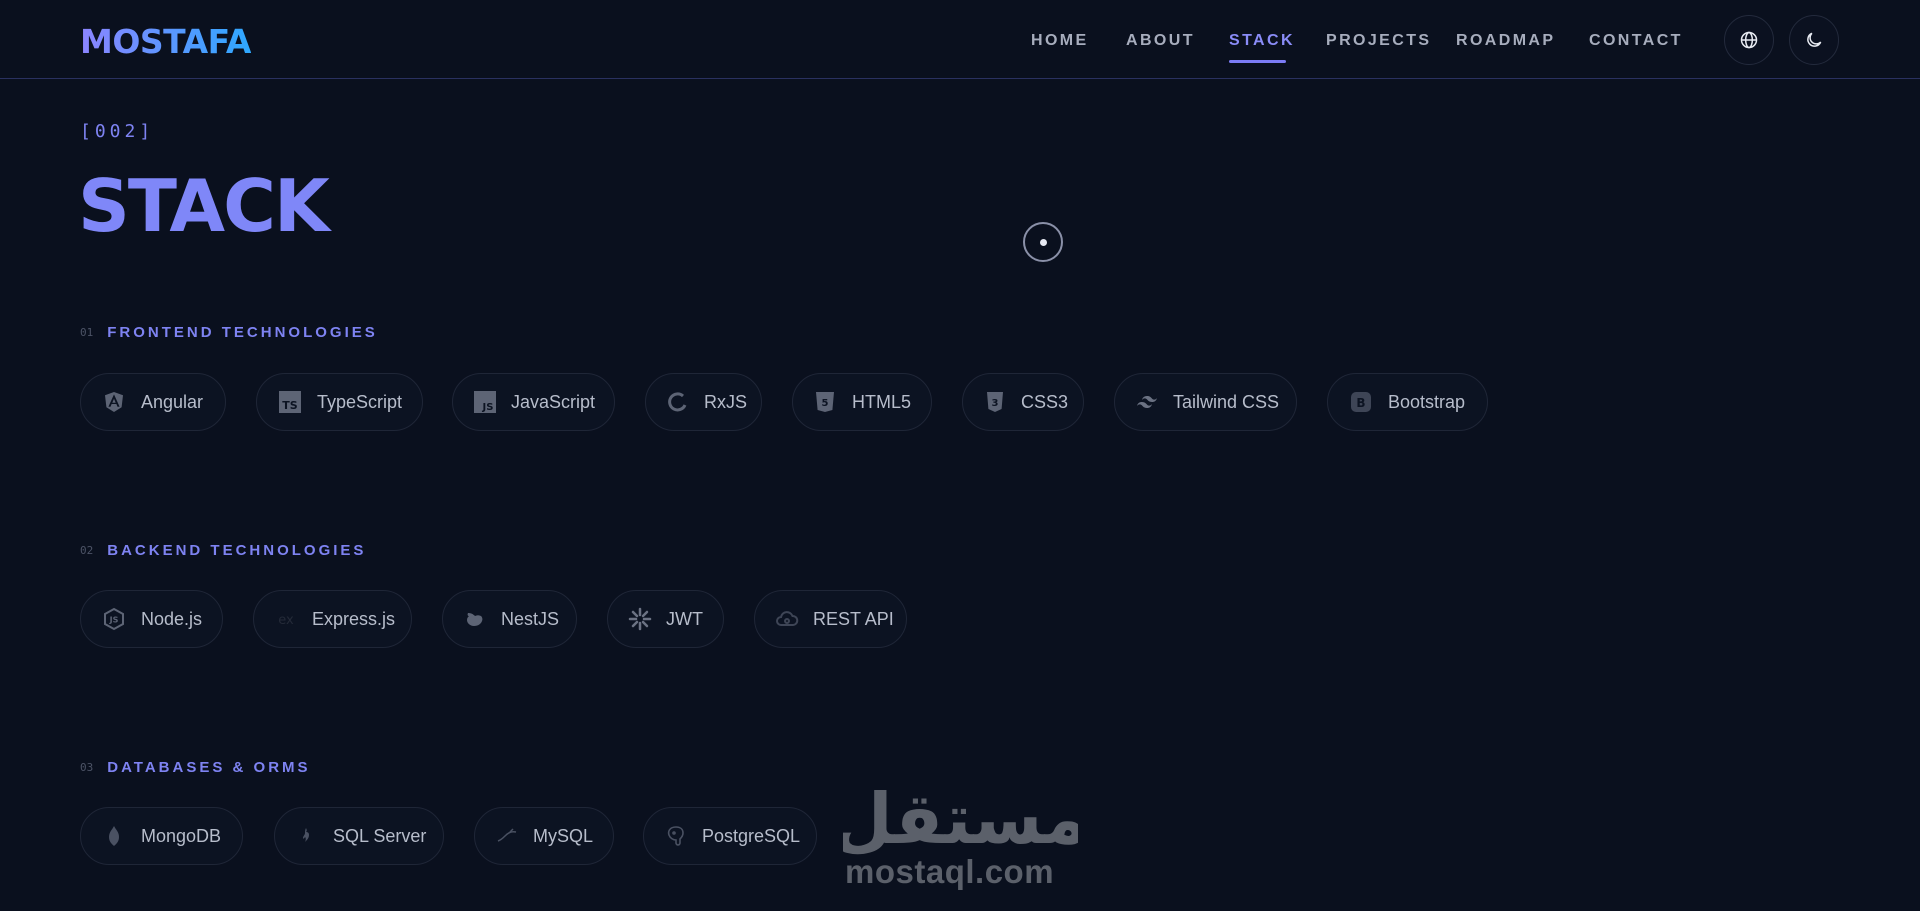  Describe the element at coordinates (563, 835) in the screenshot. I see `chip-label: MySQL` at that location.